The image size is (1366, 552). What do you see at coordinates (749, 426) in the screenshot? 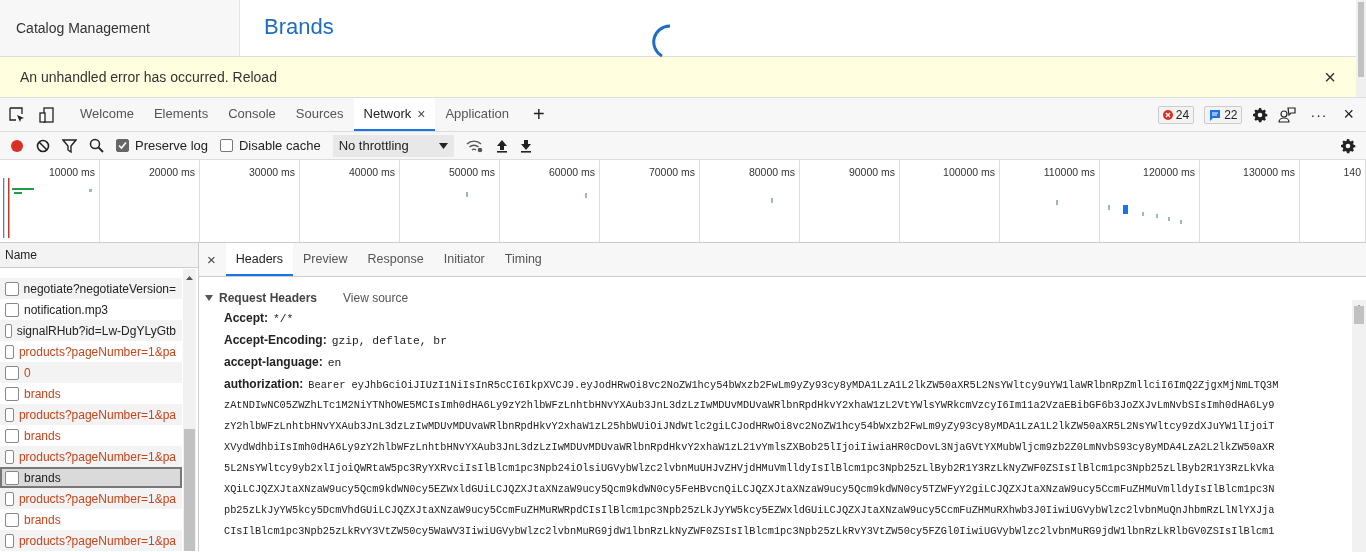
I see `header-value-line: zY2hlbWFzLnhtbHNvYXAub3JnL3dzLzIwMDUvMDUvaWRlbnRpdHkvY2xhaW1zL25hbWUiOiJNdWtlc2giLCJodHRwOi8vc2NoZW1hcy54bWxzb2FwLm9yZy93cy8yMDA1LzA1L2lkZW50aXR5L2NsYWltcy9zdXJuYW1lIjoiT` at bounding box center [749, 426].